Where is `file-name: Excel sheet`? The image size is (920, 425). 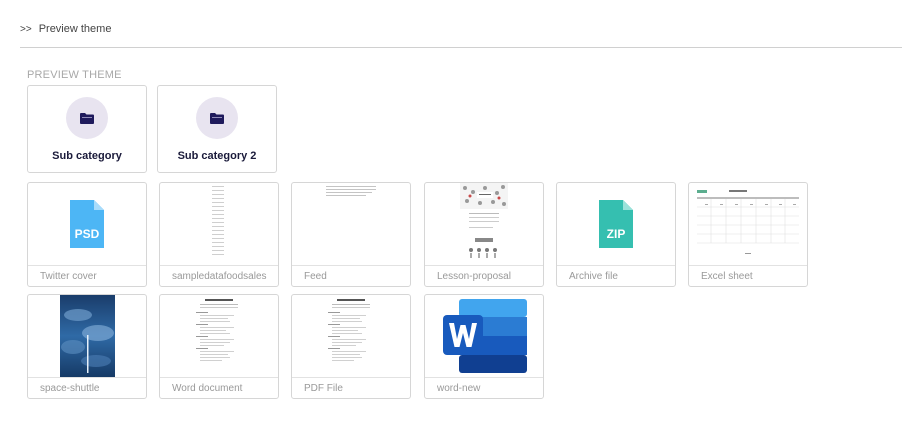
file-name: Excel sheet is located at coordinates (748, 275).